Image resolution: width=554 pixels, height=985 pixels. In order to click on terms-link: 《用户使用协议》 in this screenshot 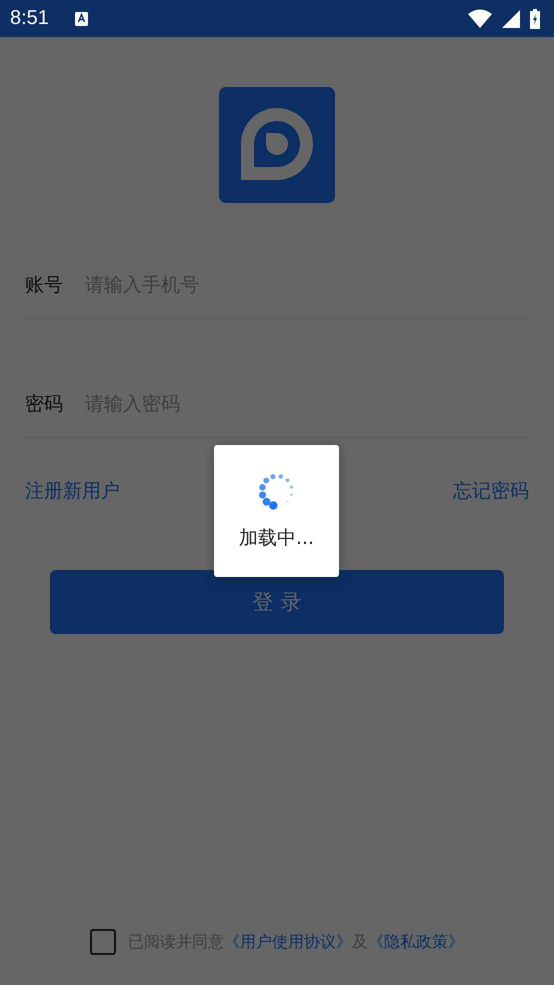, I will do `click(288, 941)`.